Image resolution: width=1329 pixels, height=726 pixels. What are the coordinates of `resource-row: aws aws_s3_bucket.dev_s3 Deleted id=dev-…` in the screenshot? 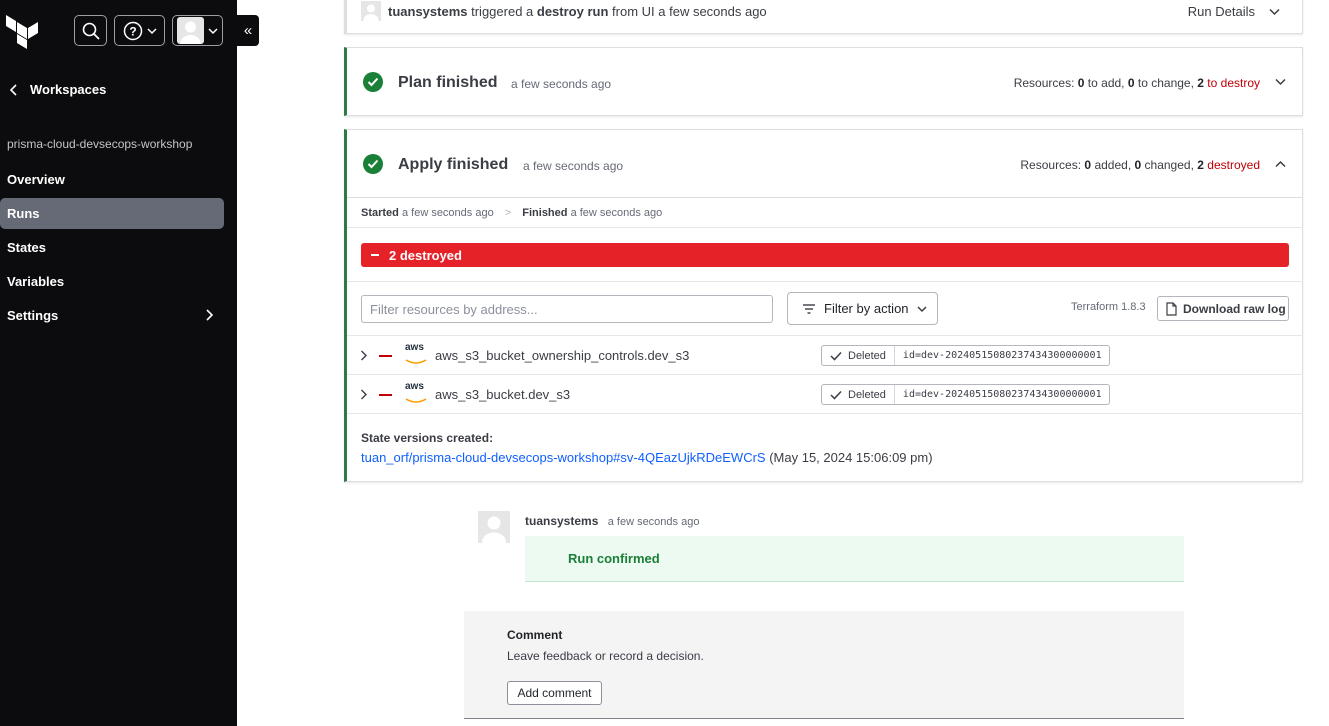 It's located at (825, 393).